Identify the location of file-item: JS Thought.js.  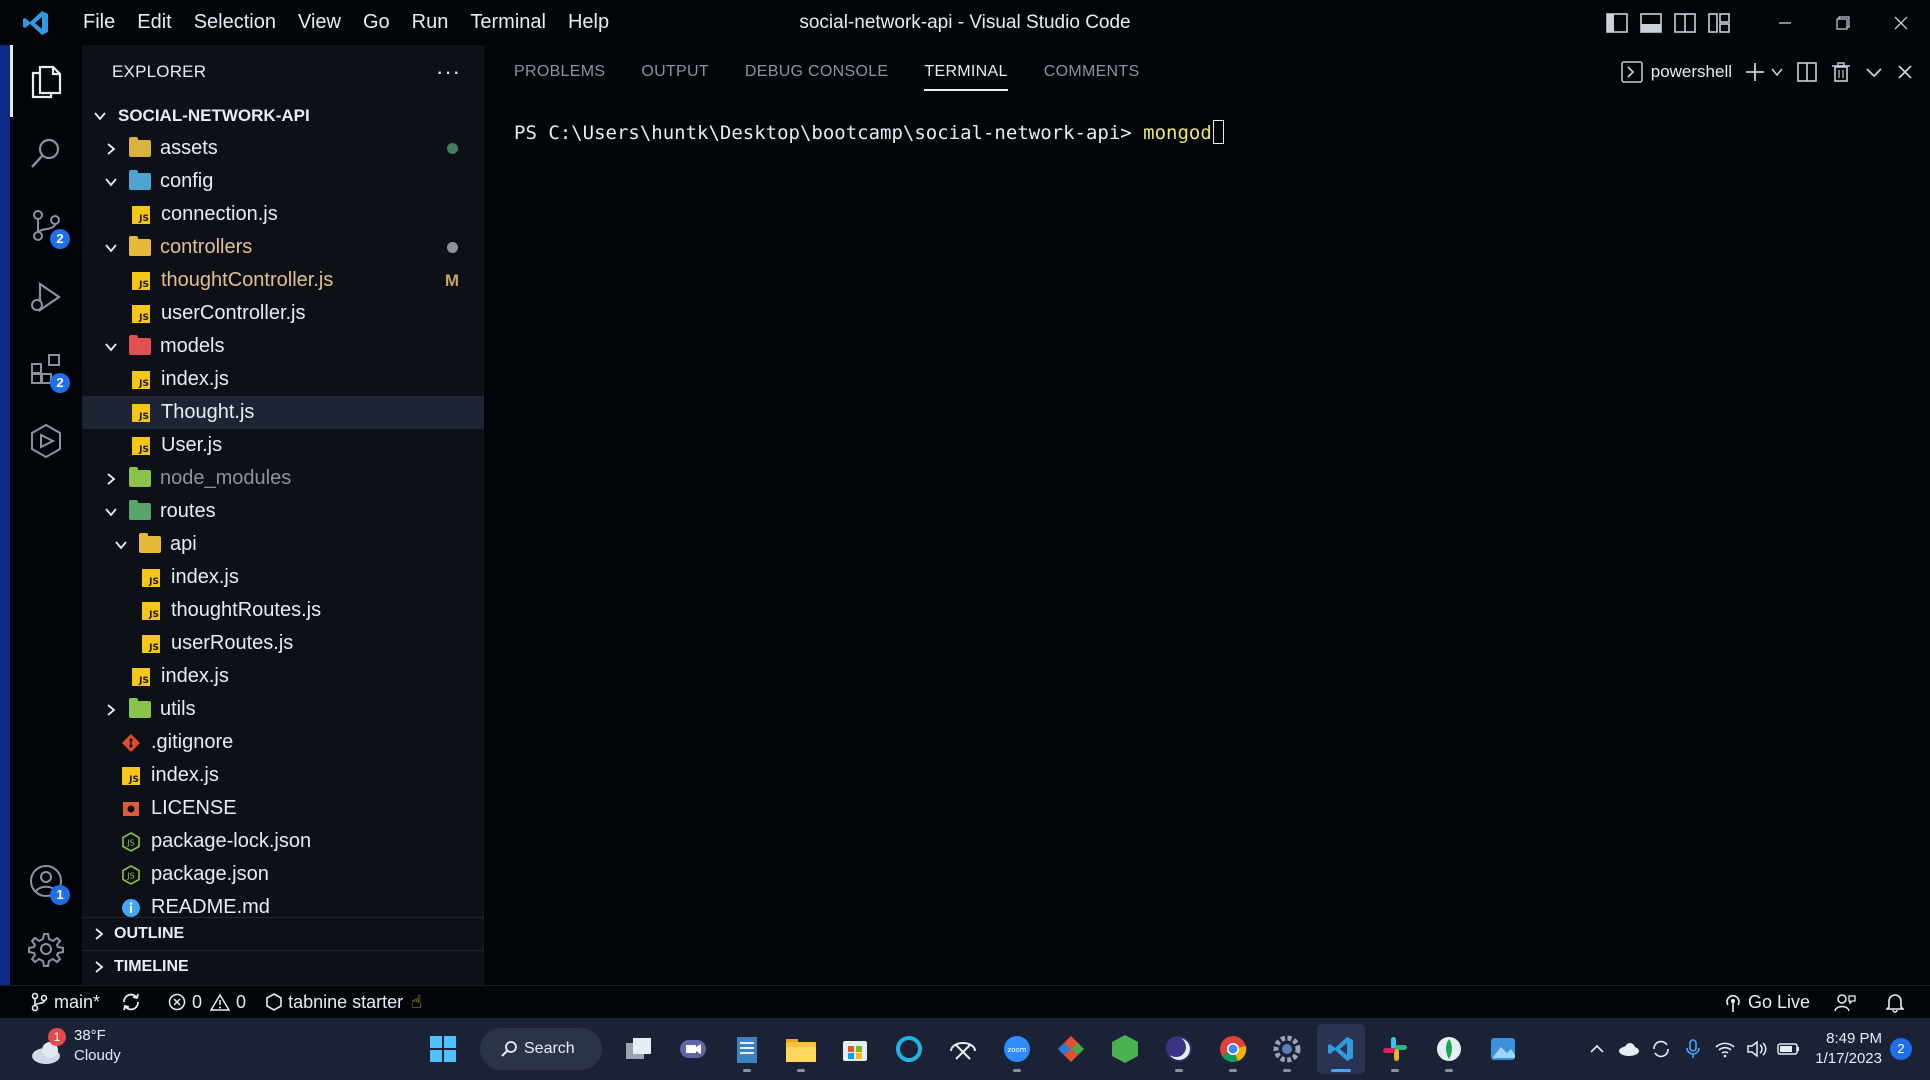
(283, 412).